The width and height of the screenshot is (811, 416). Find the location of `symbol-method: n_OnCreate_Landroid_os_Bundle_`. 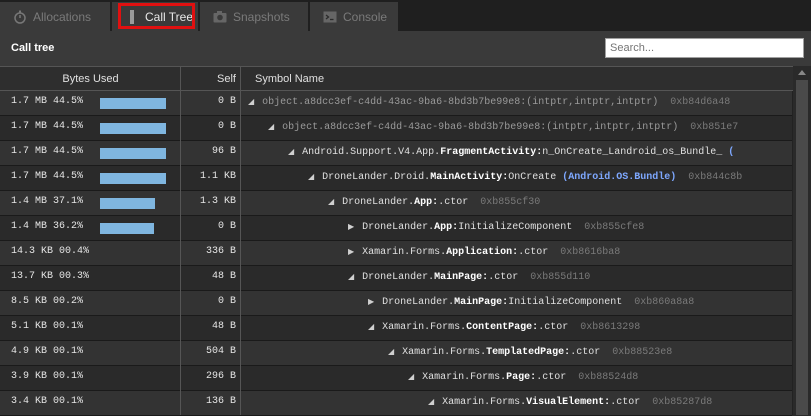

symbol-method: n_OnCreate_Landroid_os_Bundle_ is located at coordinates (632, 152).